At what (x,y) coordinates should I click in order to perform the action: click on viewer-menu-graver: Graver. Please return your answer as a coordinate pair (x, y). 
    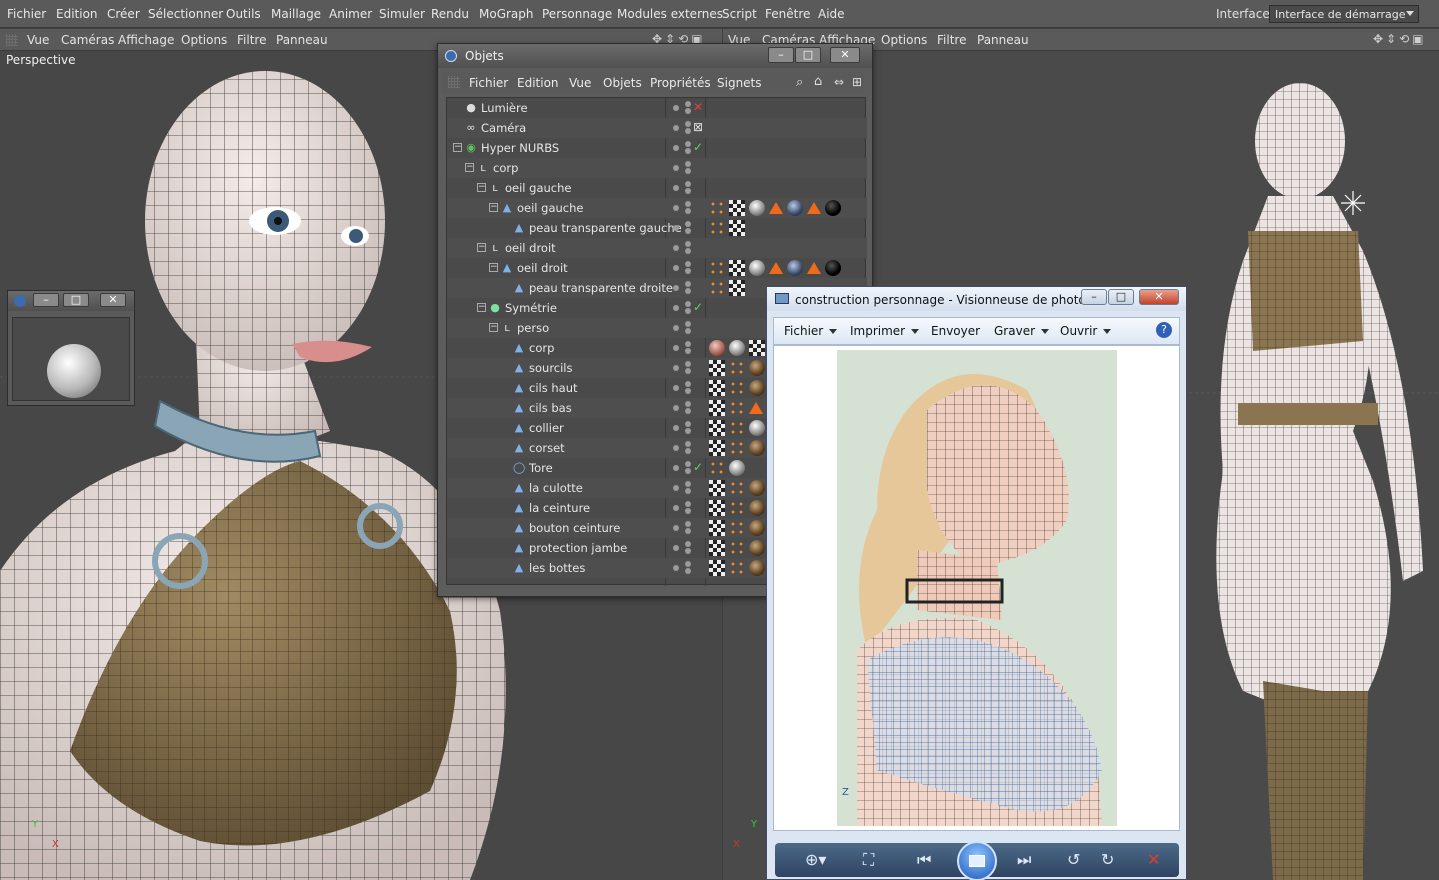
    Looking at the image, I should click on (1022, 331).